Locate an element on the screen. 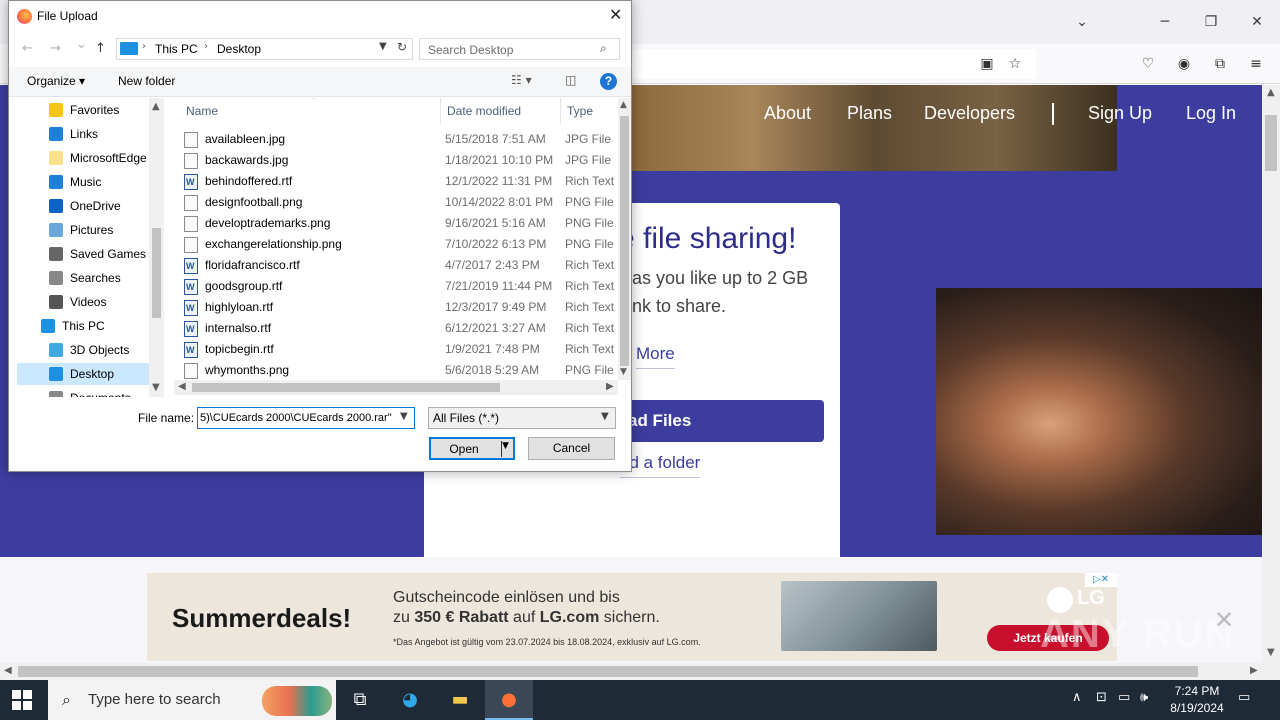 This screenshot has height=720, width=1280. column-header-name: Name is located at coordinates (202, 111).